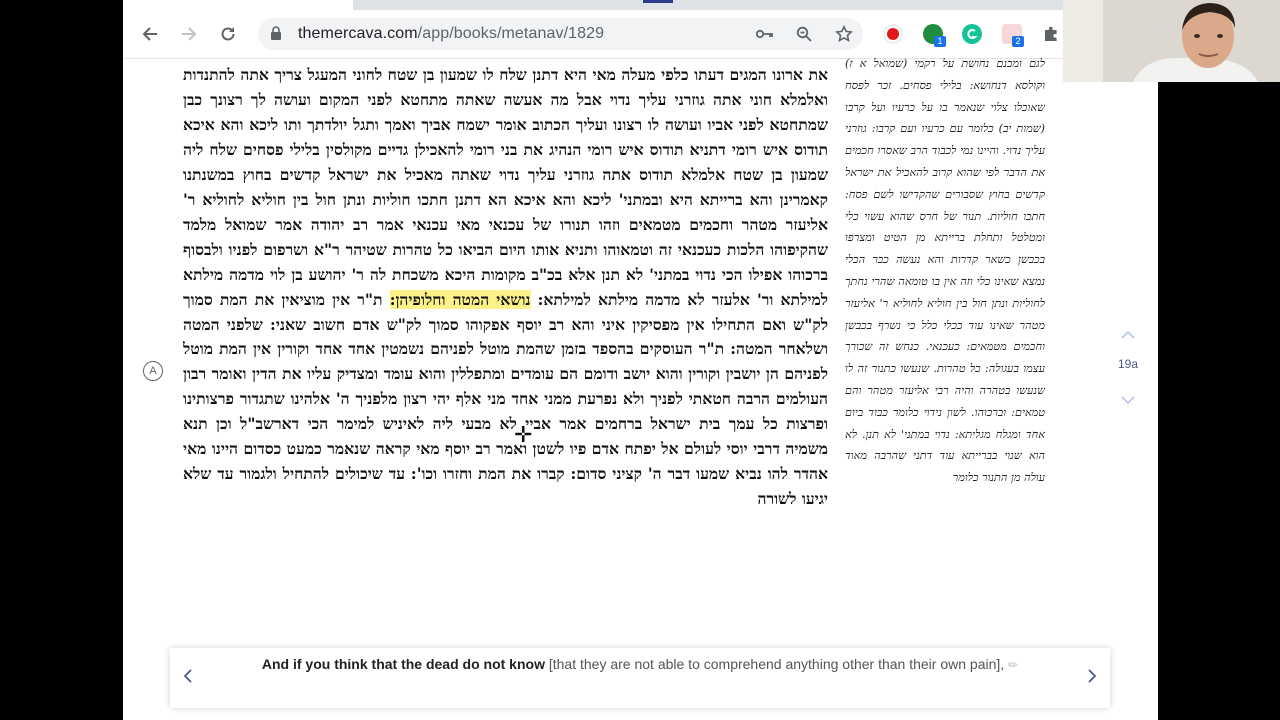 This screenshot has height=720, width=1280. What do you see at coordinates (276, 36) in the screenshot?
I see `lock-icon` at bounding box center [276, 36].